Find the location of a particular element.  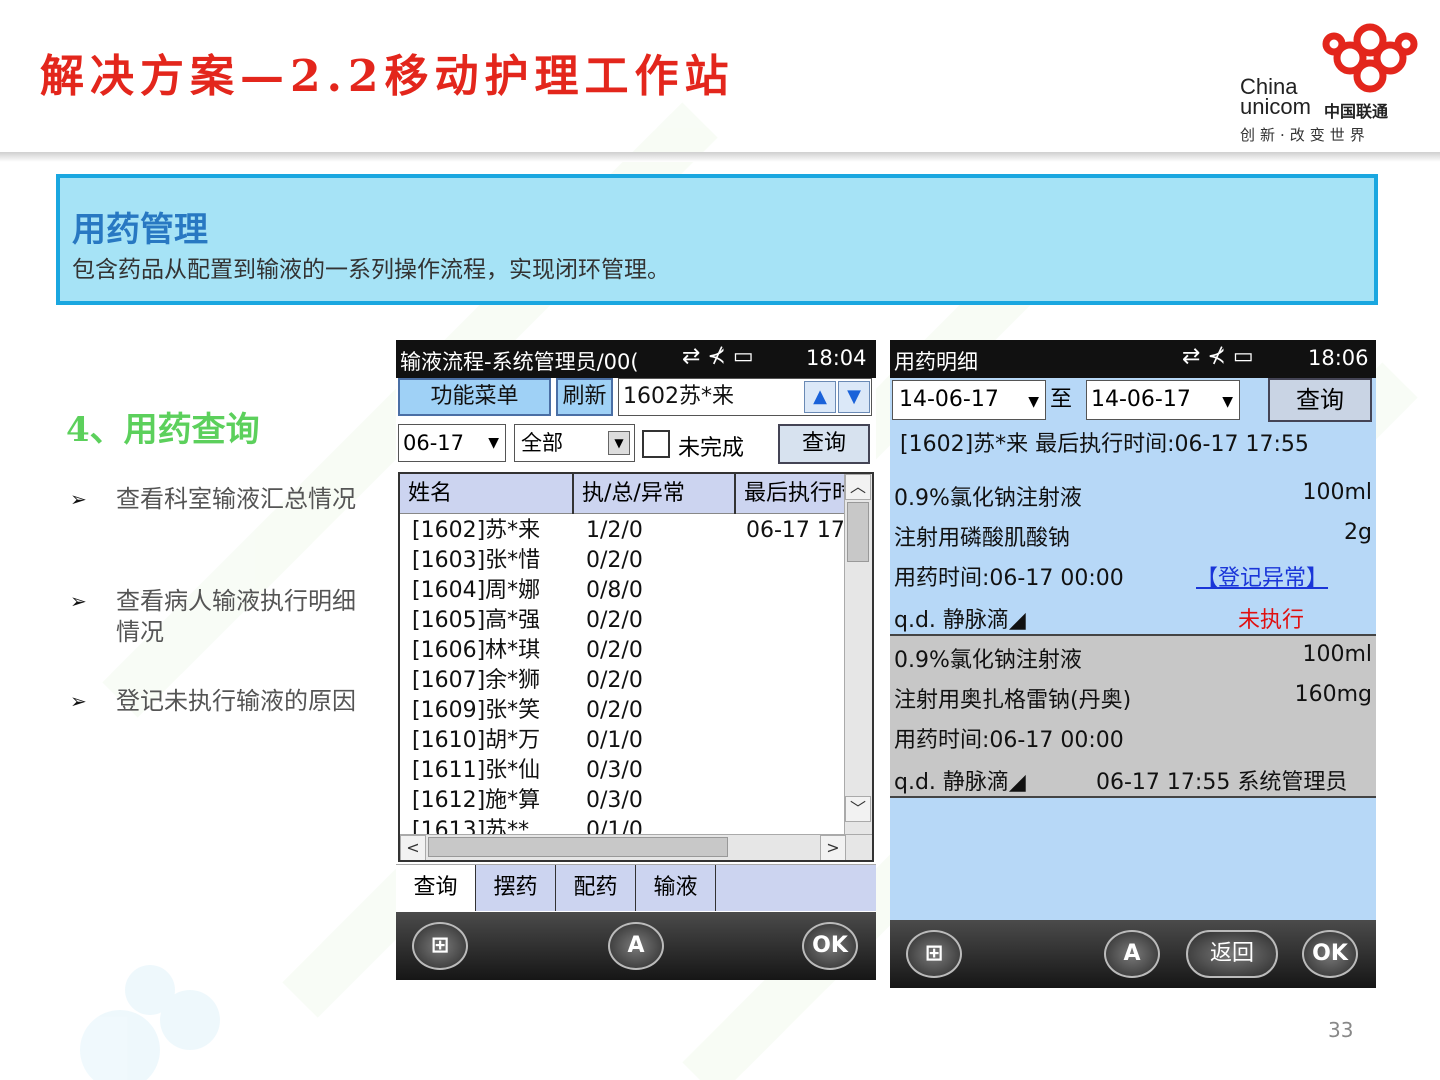

drug-dose: 100ml is located at coordinates (1337, 654).